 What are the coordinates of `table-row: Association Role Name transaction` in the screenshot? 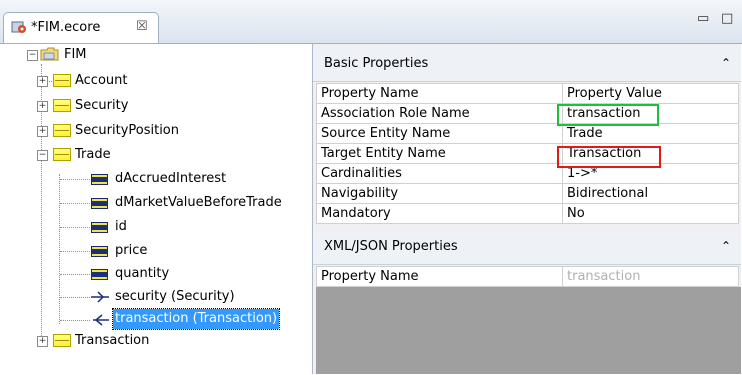 It's located at (527, 113).